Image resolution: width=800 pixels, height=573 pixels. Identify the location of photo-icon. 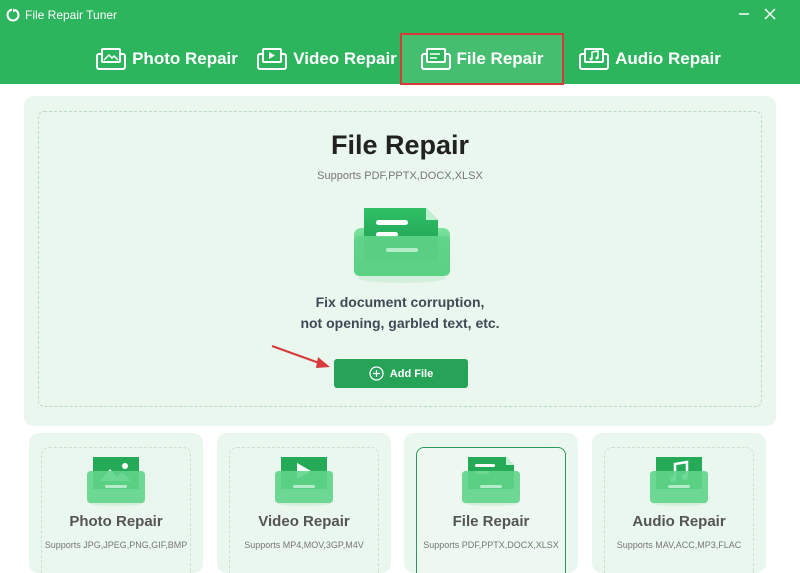
(111, 59).